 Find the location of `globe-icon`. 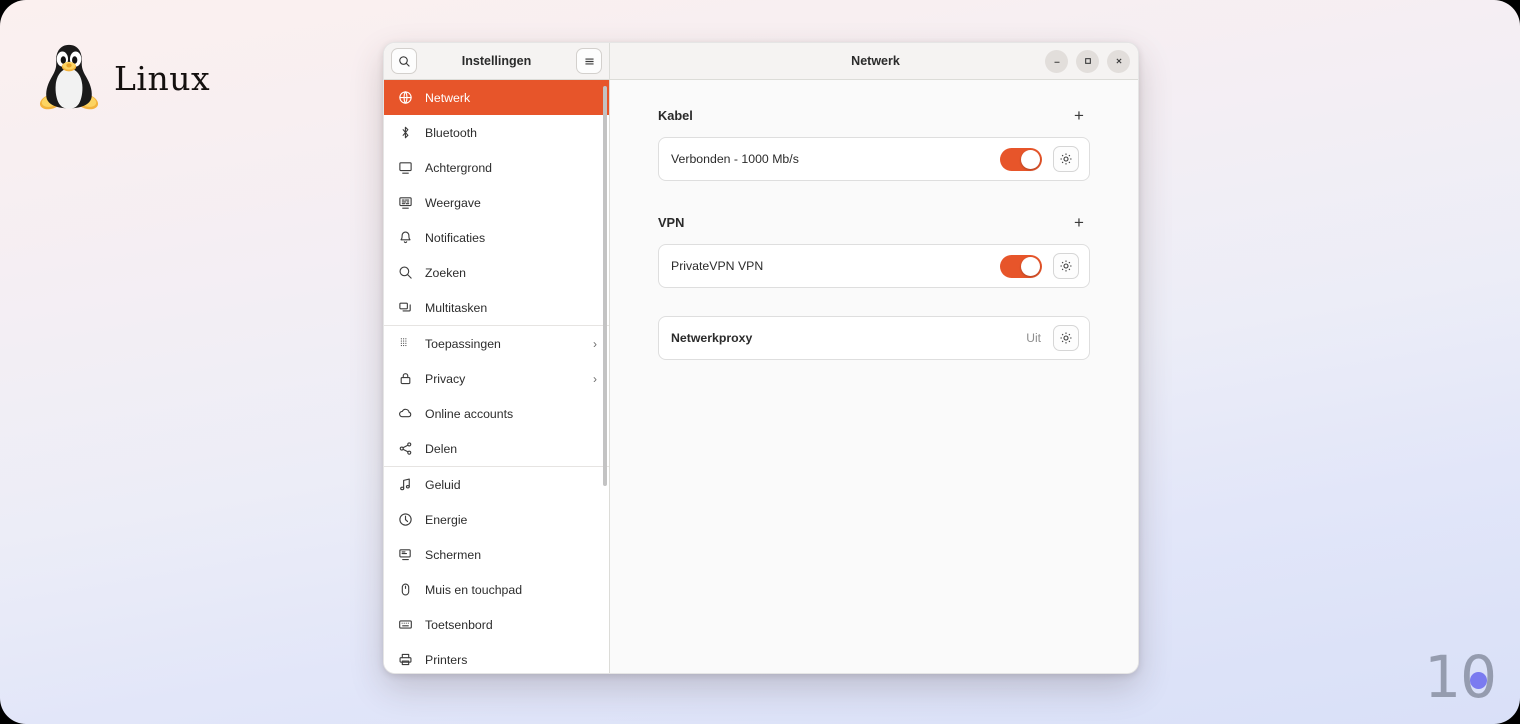

globe-icon is located at coordinates (405, 97).